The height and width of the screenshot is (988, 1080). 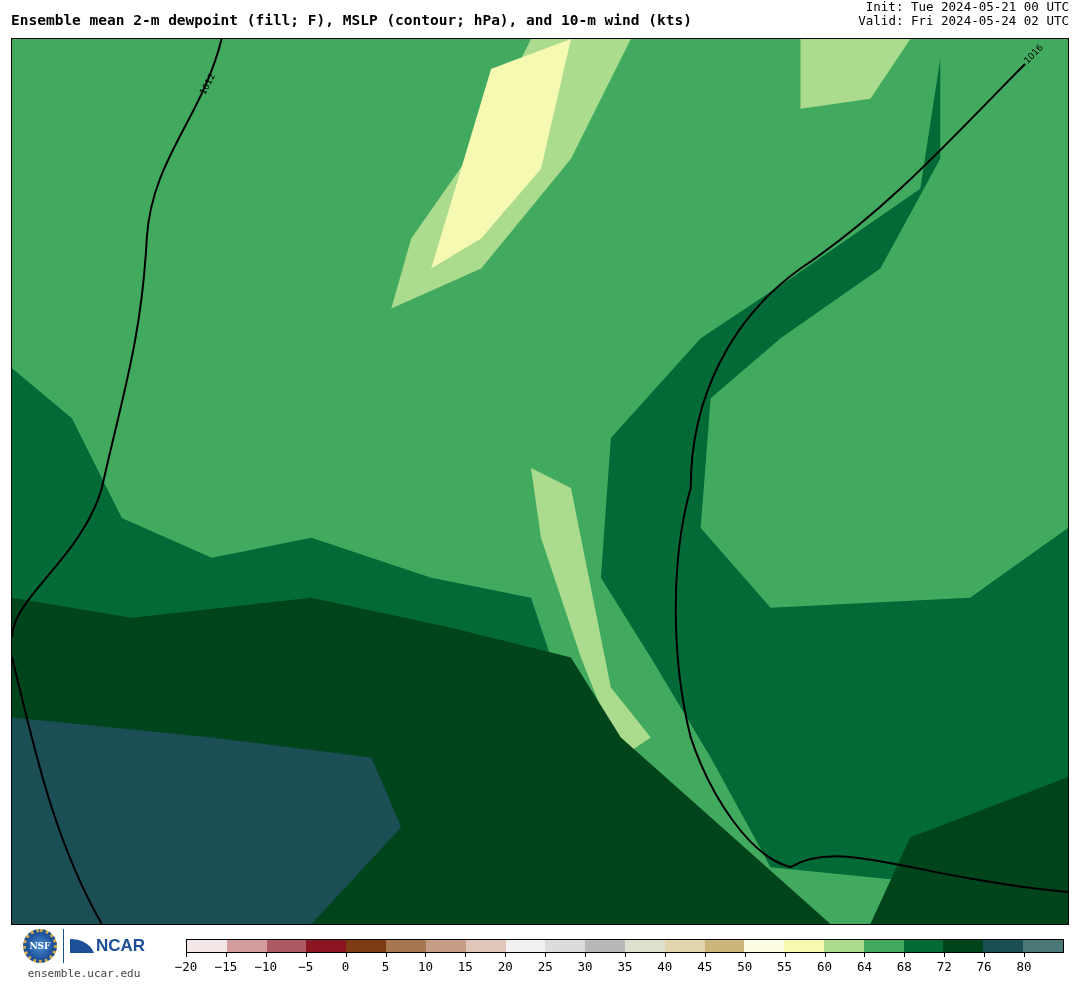 What do you see at coordinates (665, 966) in the screenshot?
I see `tick-label: 40` at bounding box center [665, 966].